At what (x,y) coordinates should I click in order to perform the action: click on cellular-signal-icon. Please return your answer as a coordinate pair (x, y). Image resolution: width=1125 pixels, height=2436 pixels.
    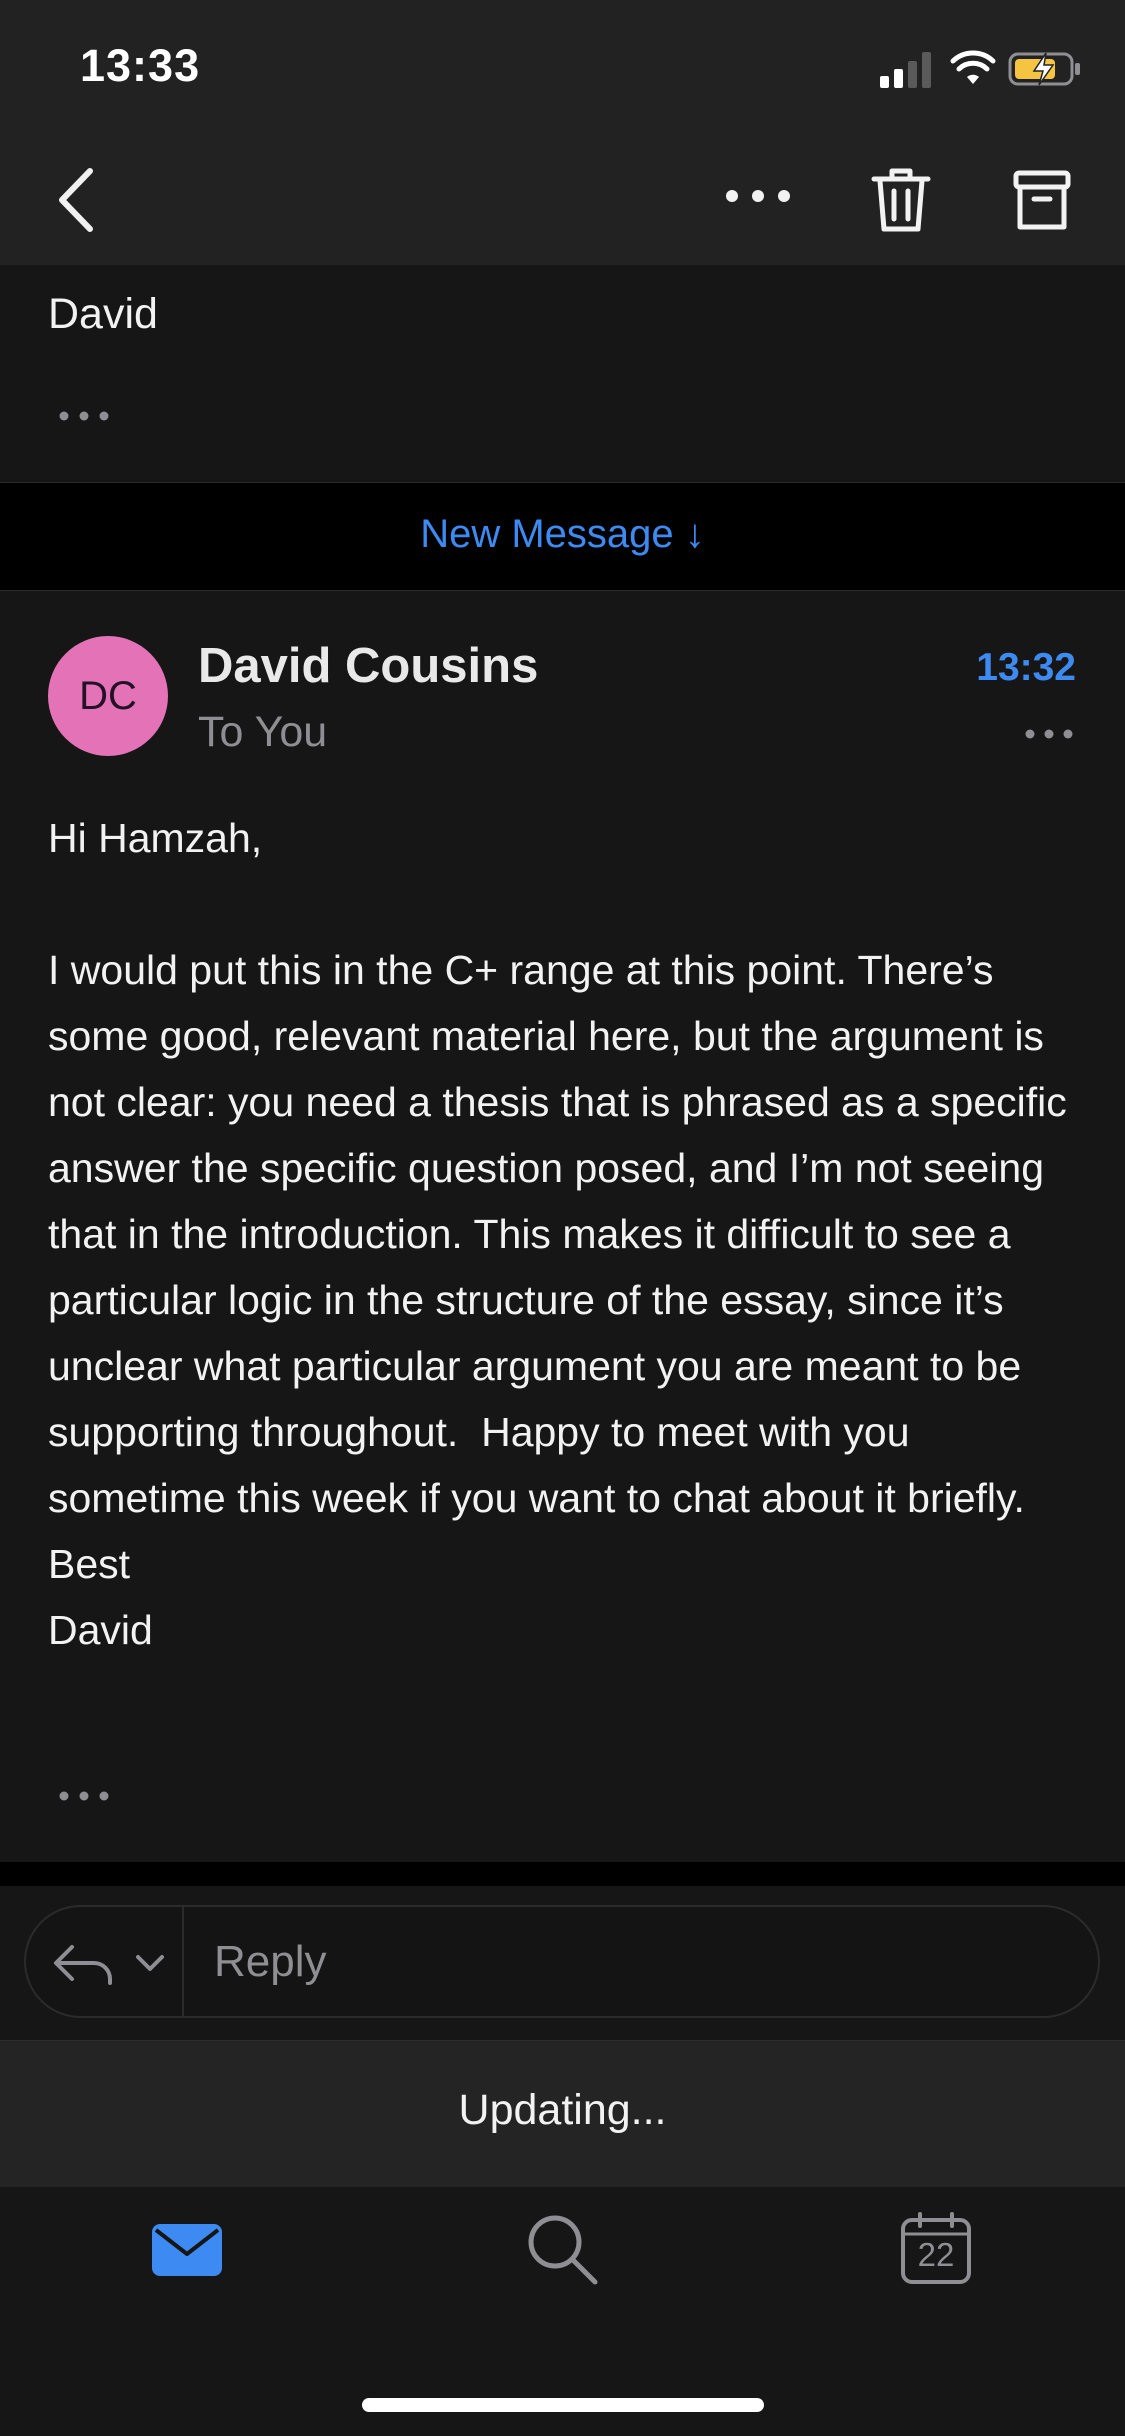
    Looking at the image, I should click on (905, 70).